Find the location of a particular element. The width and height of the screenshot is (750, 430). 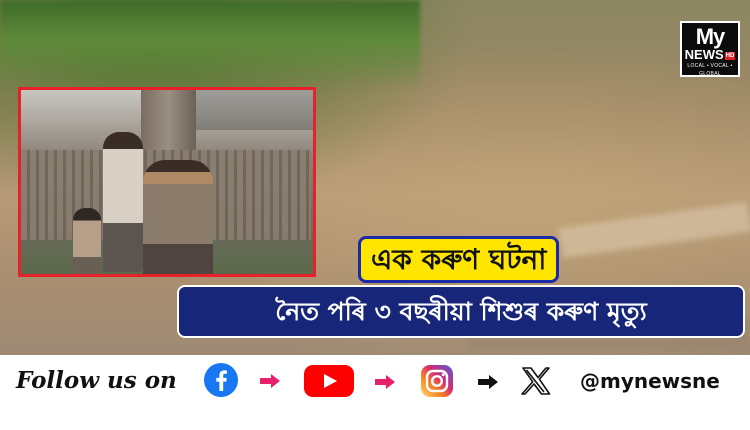

logo-news: NEWS HD is located at coordinates (710, 54).